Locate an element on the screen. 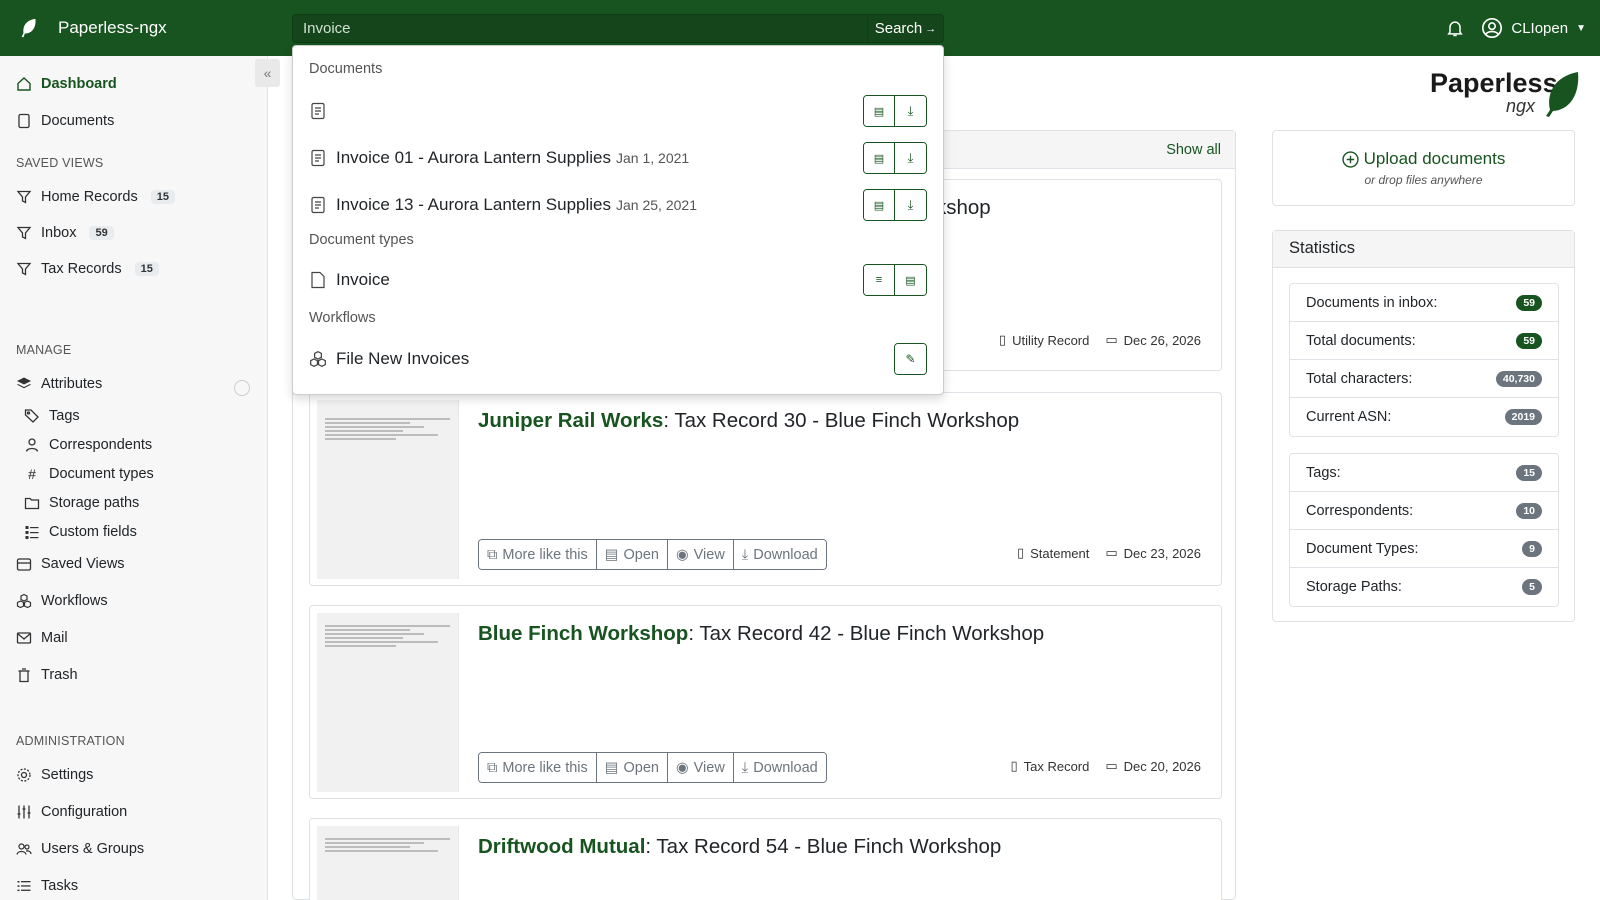  sidebar-item-tags: Tags is located at coordinates (52, 416).